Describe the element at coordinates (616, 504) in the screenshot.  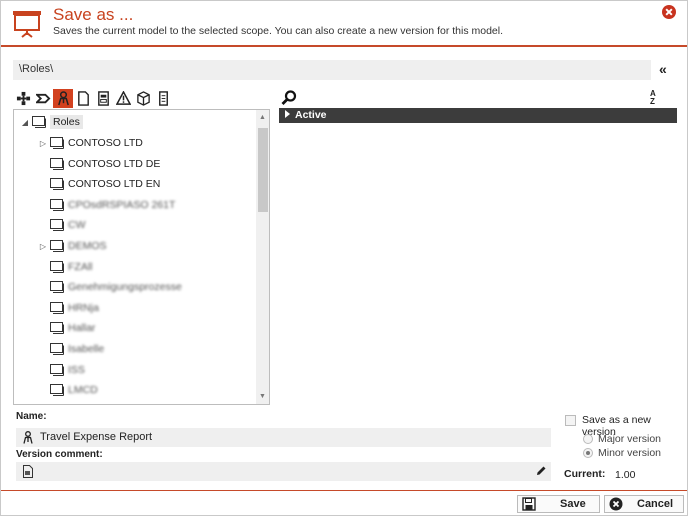
I see `cancel-icon` at that location.